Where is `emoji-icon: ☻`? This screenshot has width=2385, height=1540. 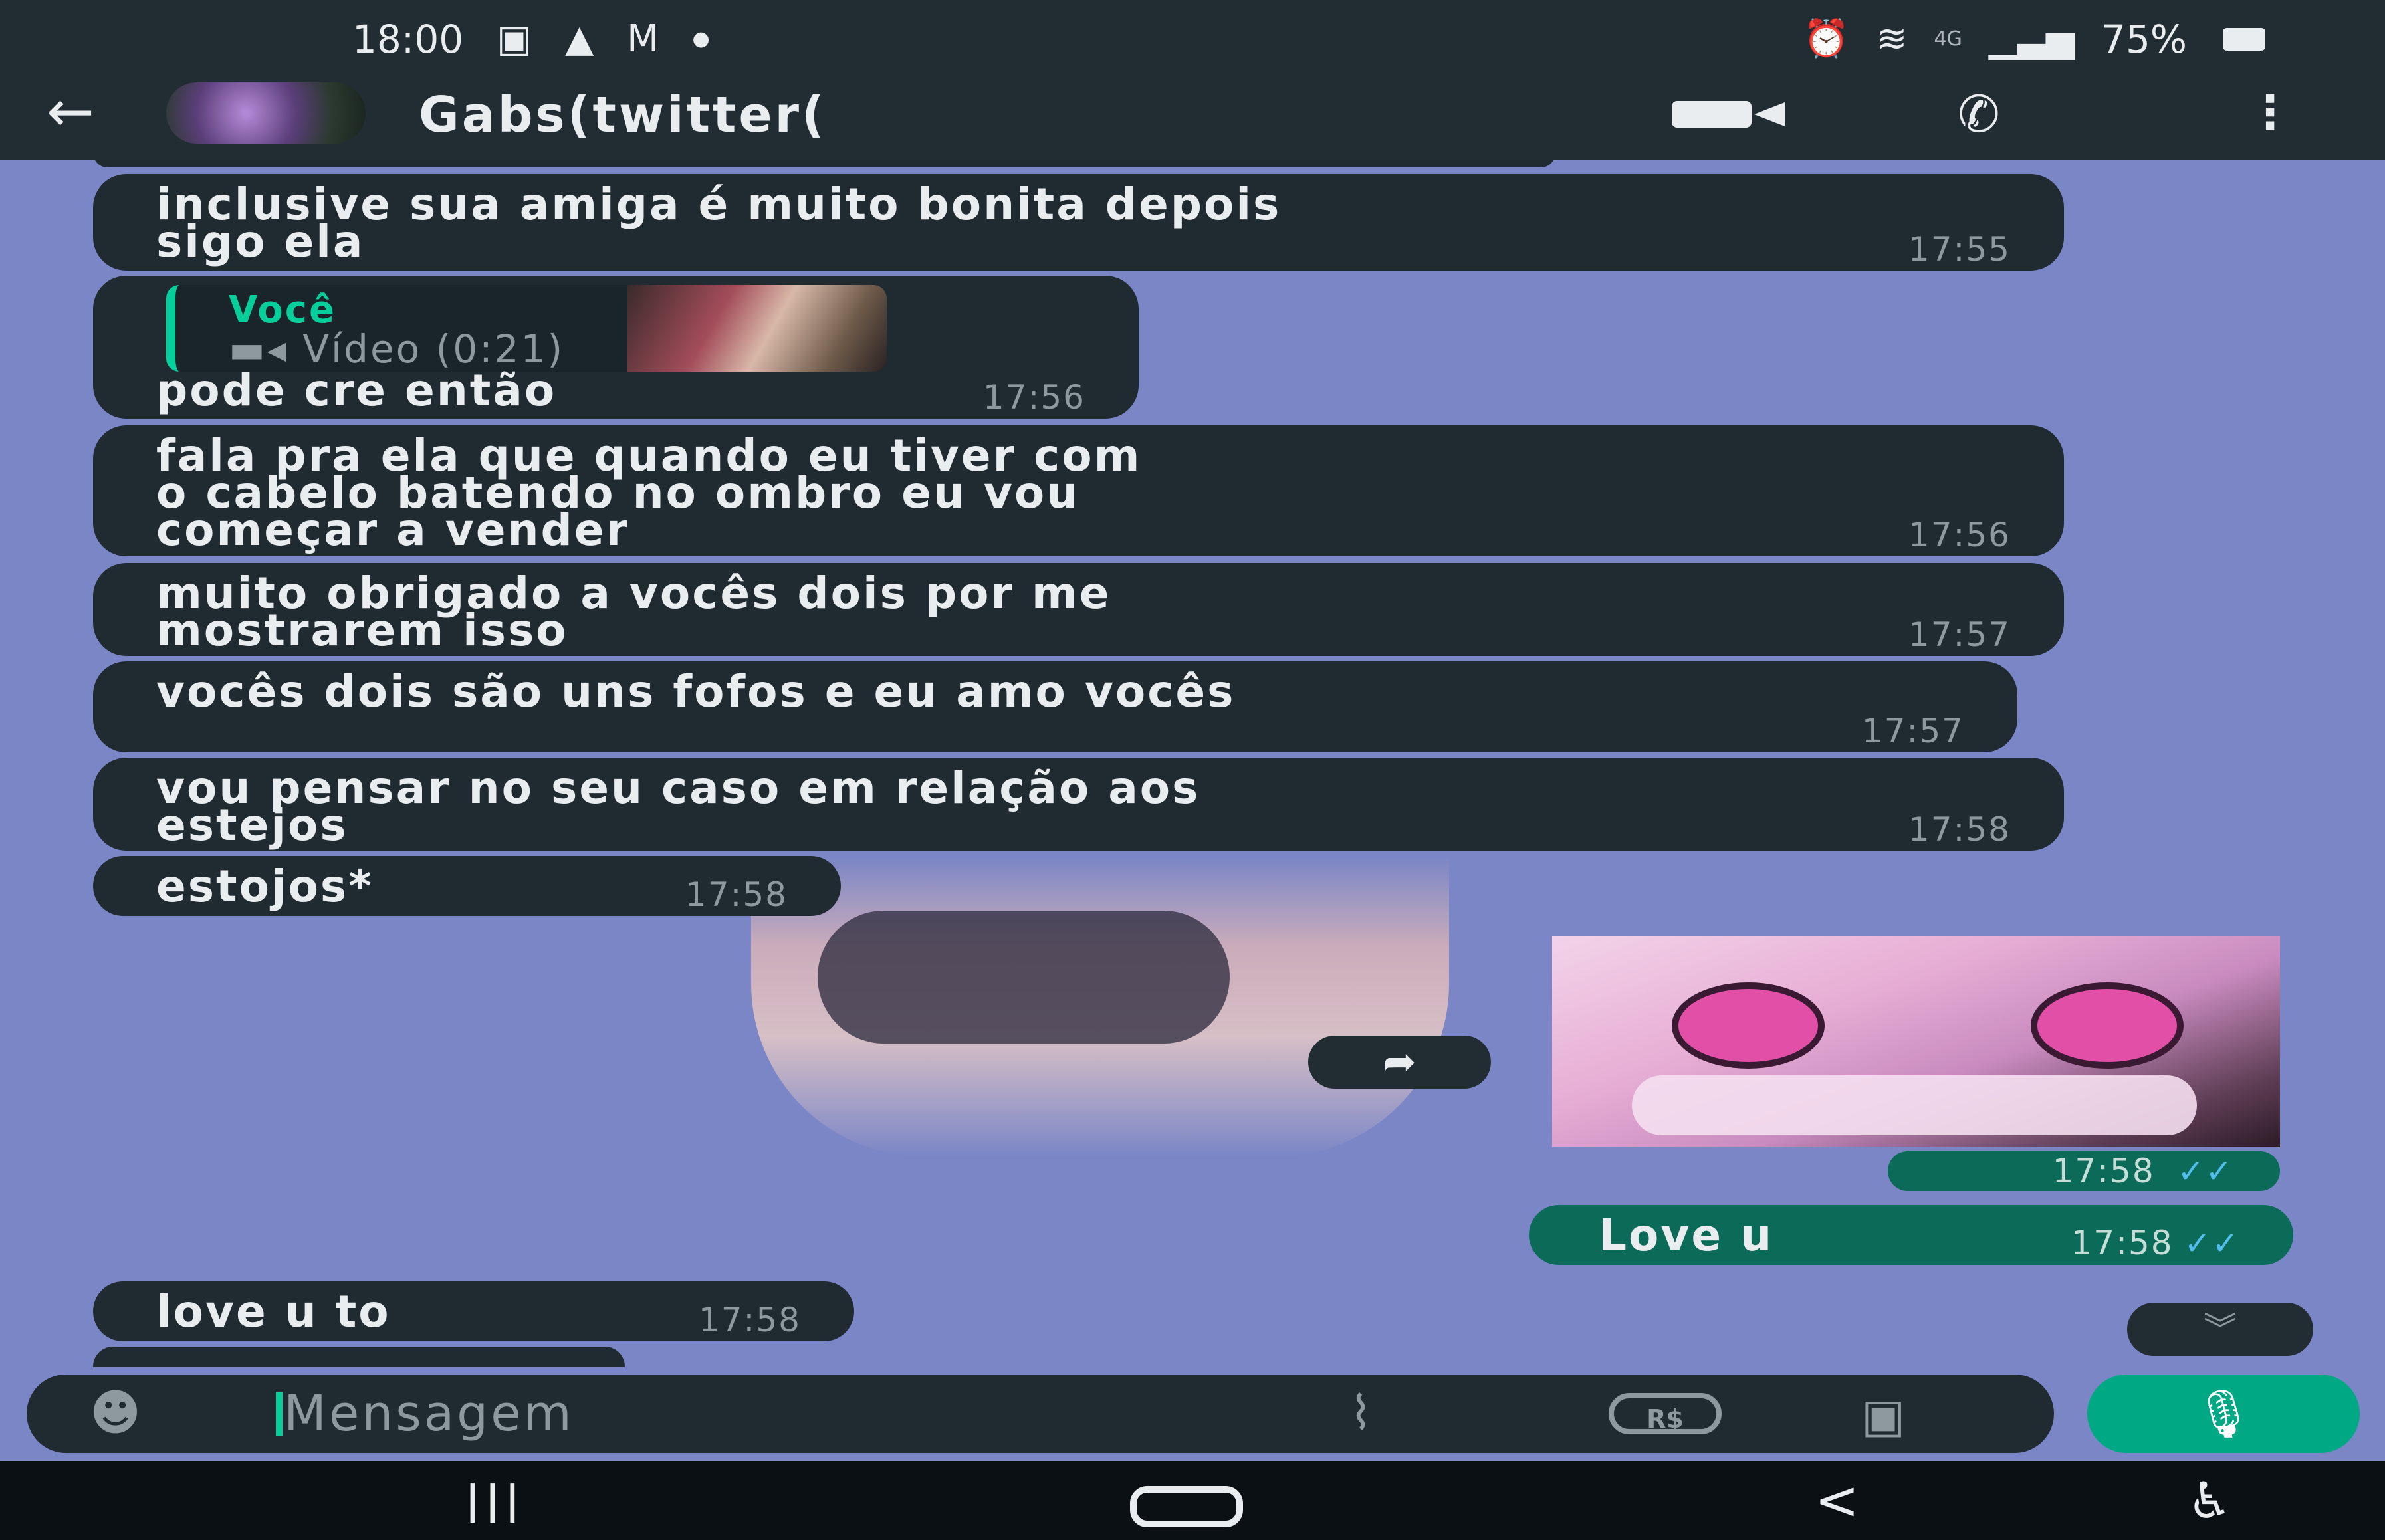
emoji-icon: ☻ is located at coordinates (115, 1413).